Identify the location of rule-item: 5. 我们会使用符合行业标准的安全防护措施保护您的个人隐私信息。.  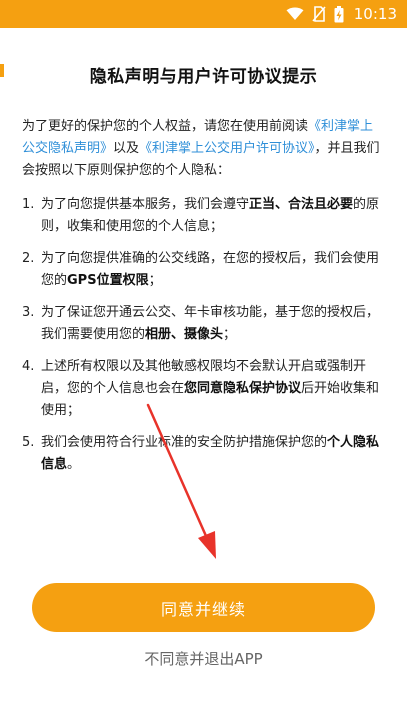
(203, 454).